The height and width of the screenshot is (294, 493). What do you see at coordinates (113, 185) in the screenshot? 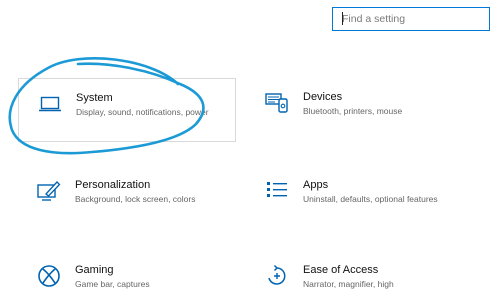
I see `tile-title: Personalization` at bounding box center [113, 185].